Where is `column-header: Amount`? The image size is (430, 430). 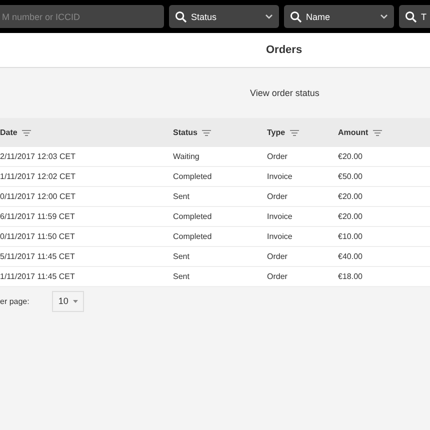
column-header: Amount is located at coordinates (353, 132).